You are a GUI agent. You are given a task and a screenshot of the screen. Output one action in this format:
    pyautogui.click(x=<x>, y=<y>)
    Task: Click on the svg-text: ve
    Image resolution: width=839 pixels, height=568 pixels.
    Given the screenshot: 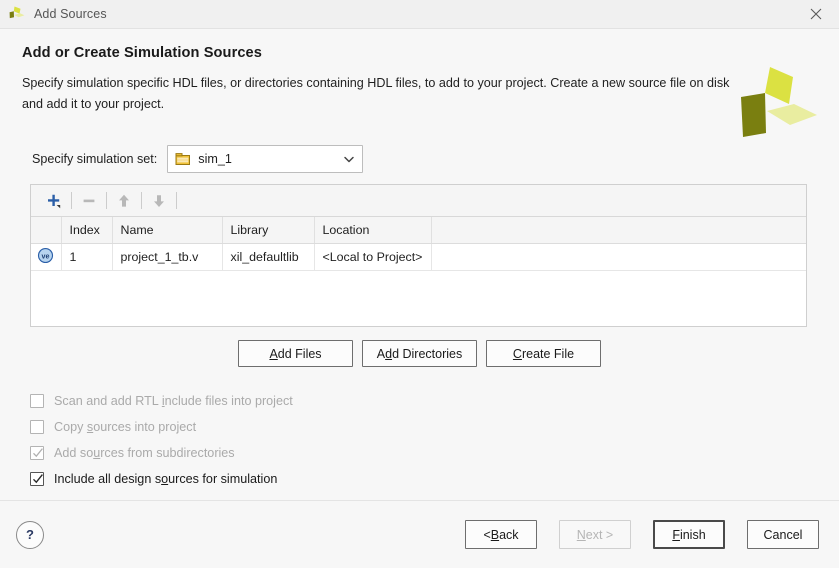 What is the action you would take?
    pyautogui.click(x=46, y=256)
    